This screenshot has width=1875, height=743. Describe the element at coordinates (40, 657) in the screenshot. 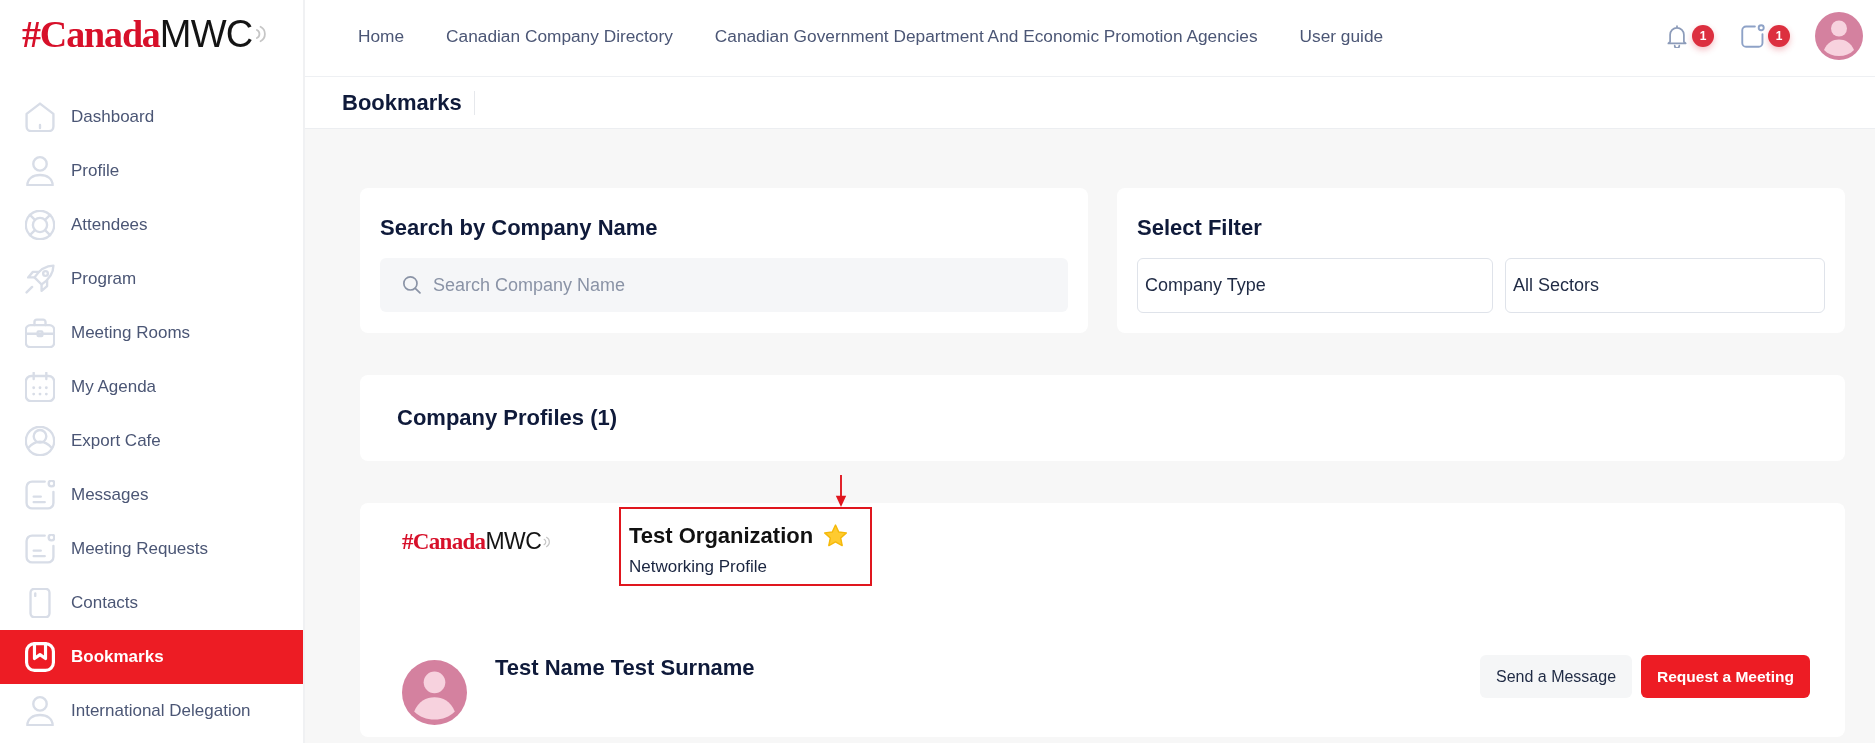

I see `bookmark-icon` at that location.